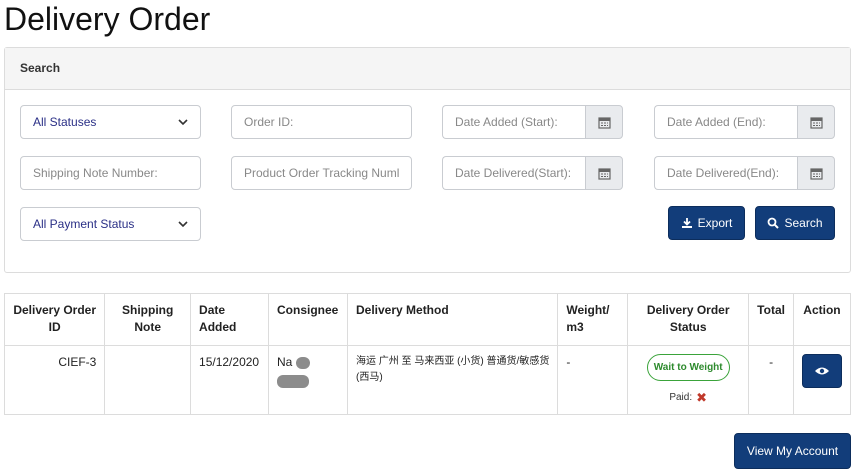 The height and width of the screenshot is (473, 856). I want to click on view-order-button, so click(821, 371).